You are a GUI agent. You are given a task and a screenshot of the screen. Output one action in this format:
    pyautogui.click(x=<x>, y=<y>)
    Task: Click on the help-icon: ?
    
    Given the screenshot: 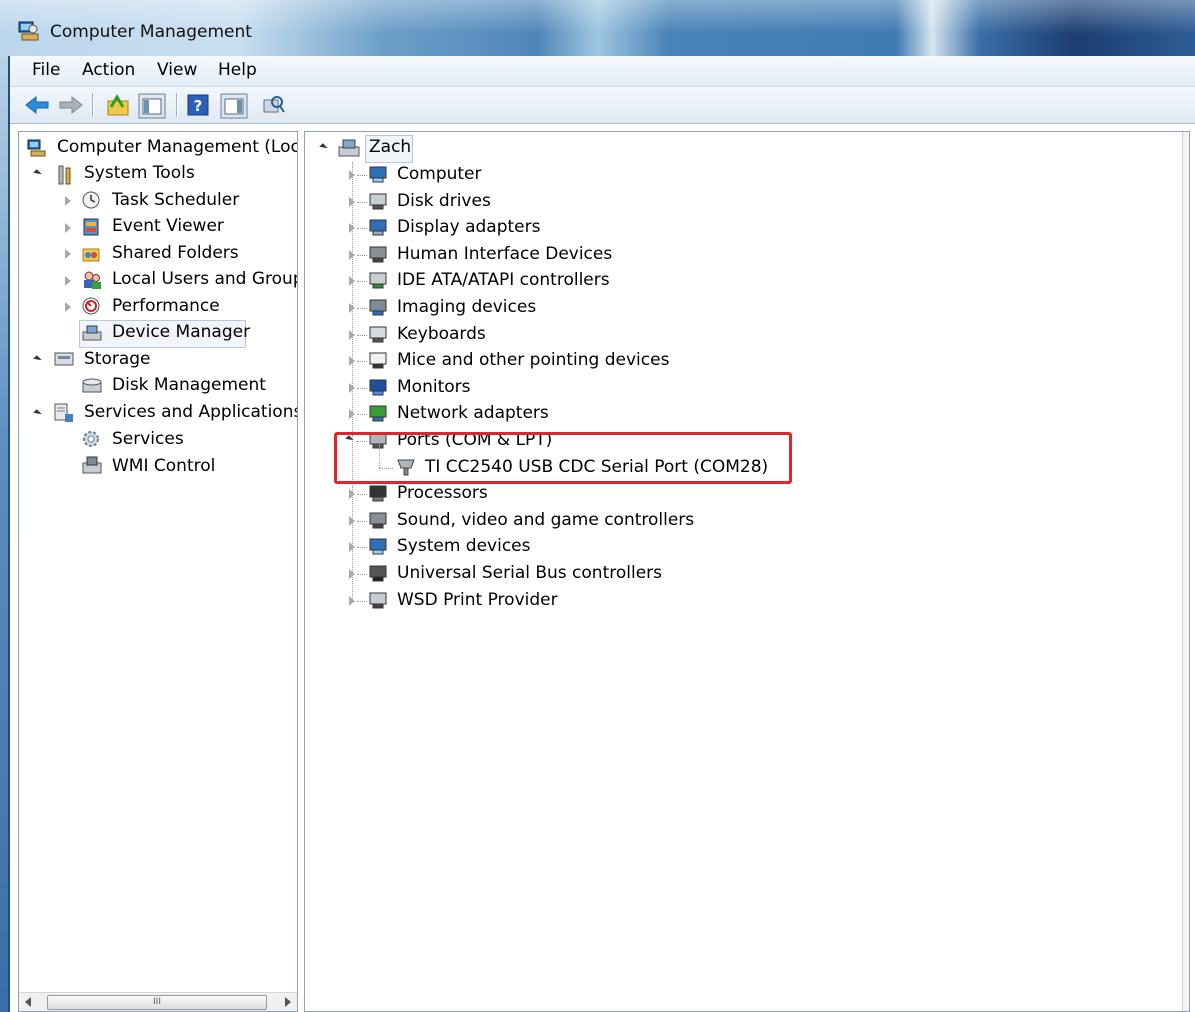 What is the action you would take?
    pyautogui.click(x=198, y=105)
    